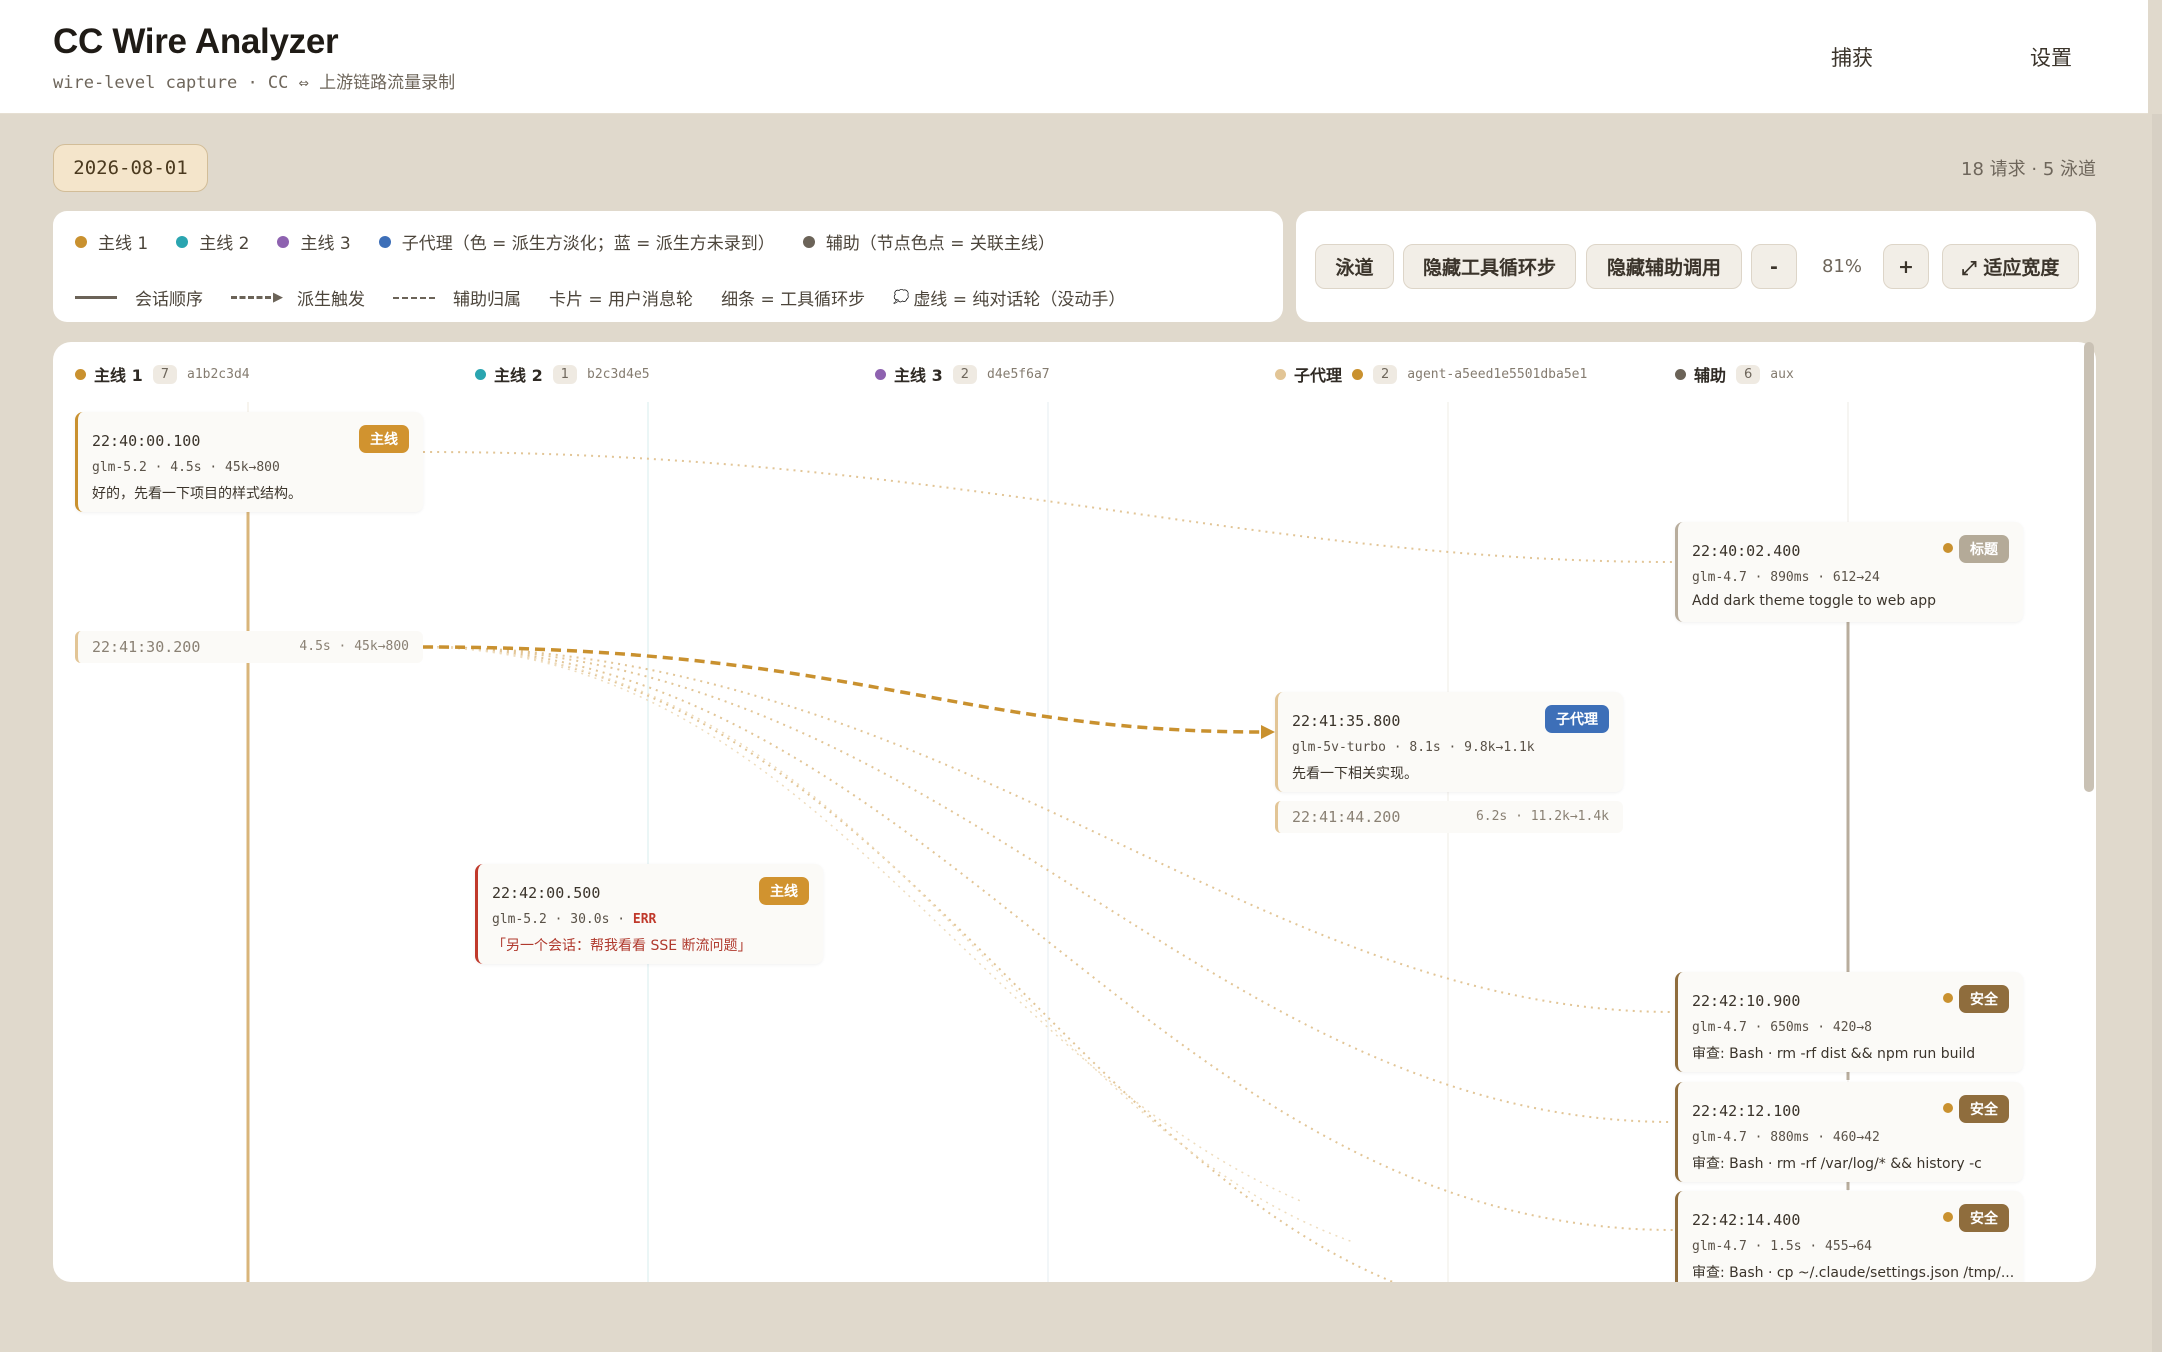  Describe the element at coordinates (182, 241) in the screenshot. I see `main2-dot-icon` at that location.